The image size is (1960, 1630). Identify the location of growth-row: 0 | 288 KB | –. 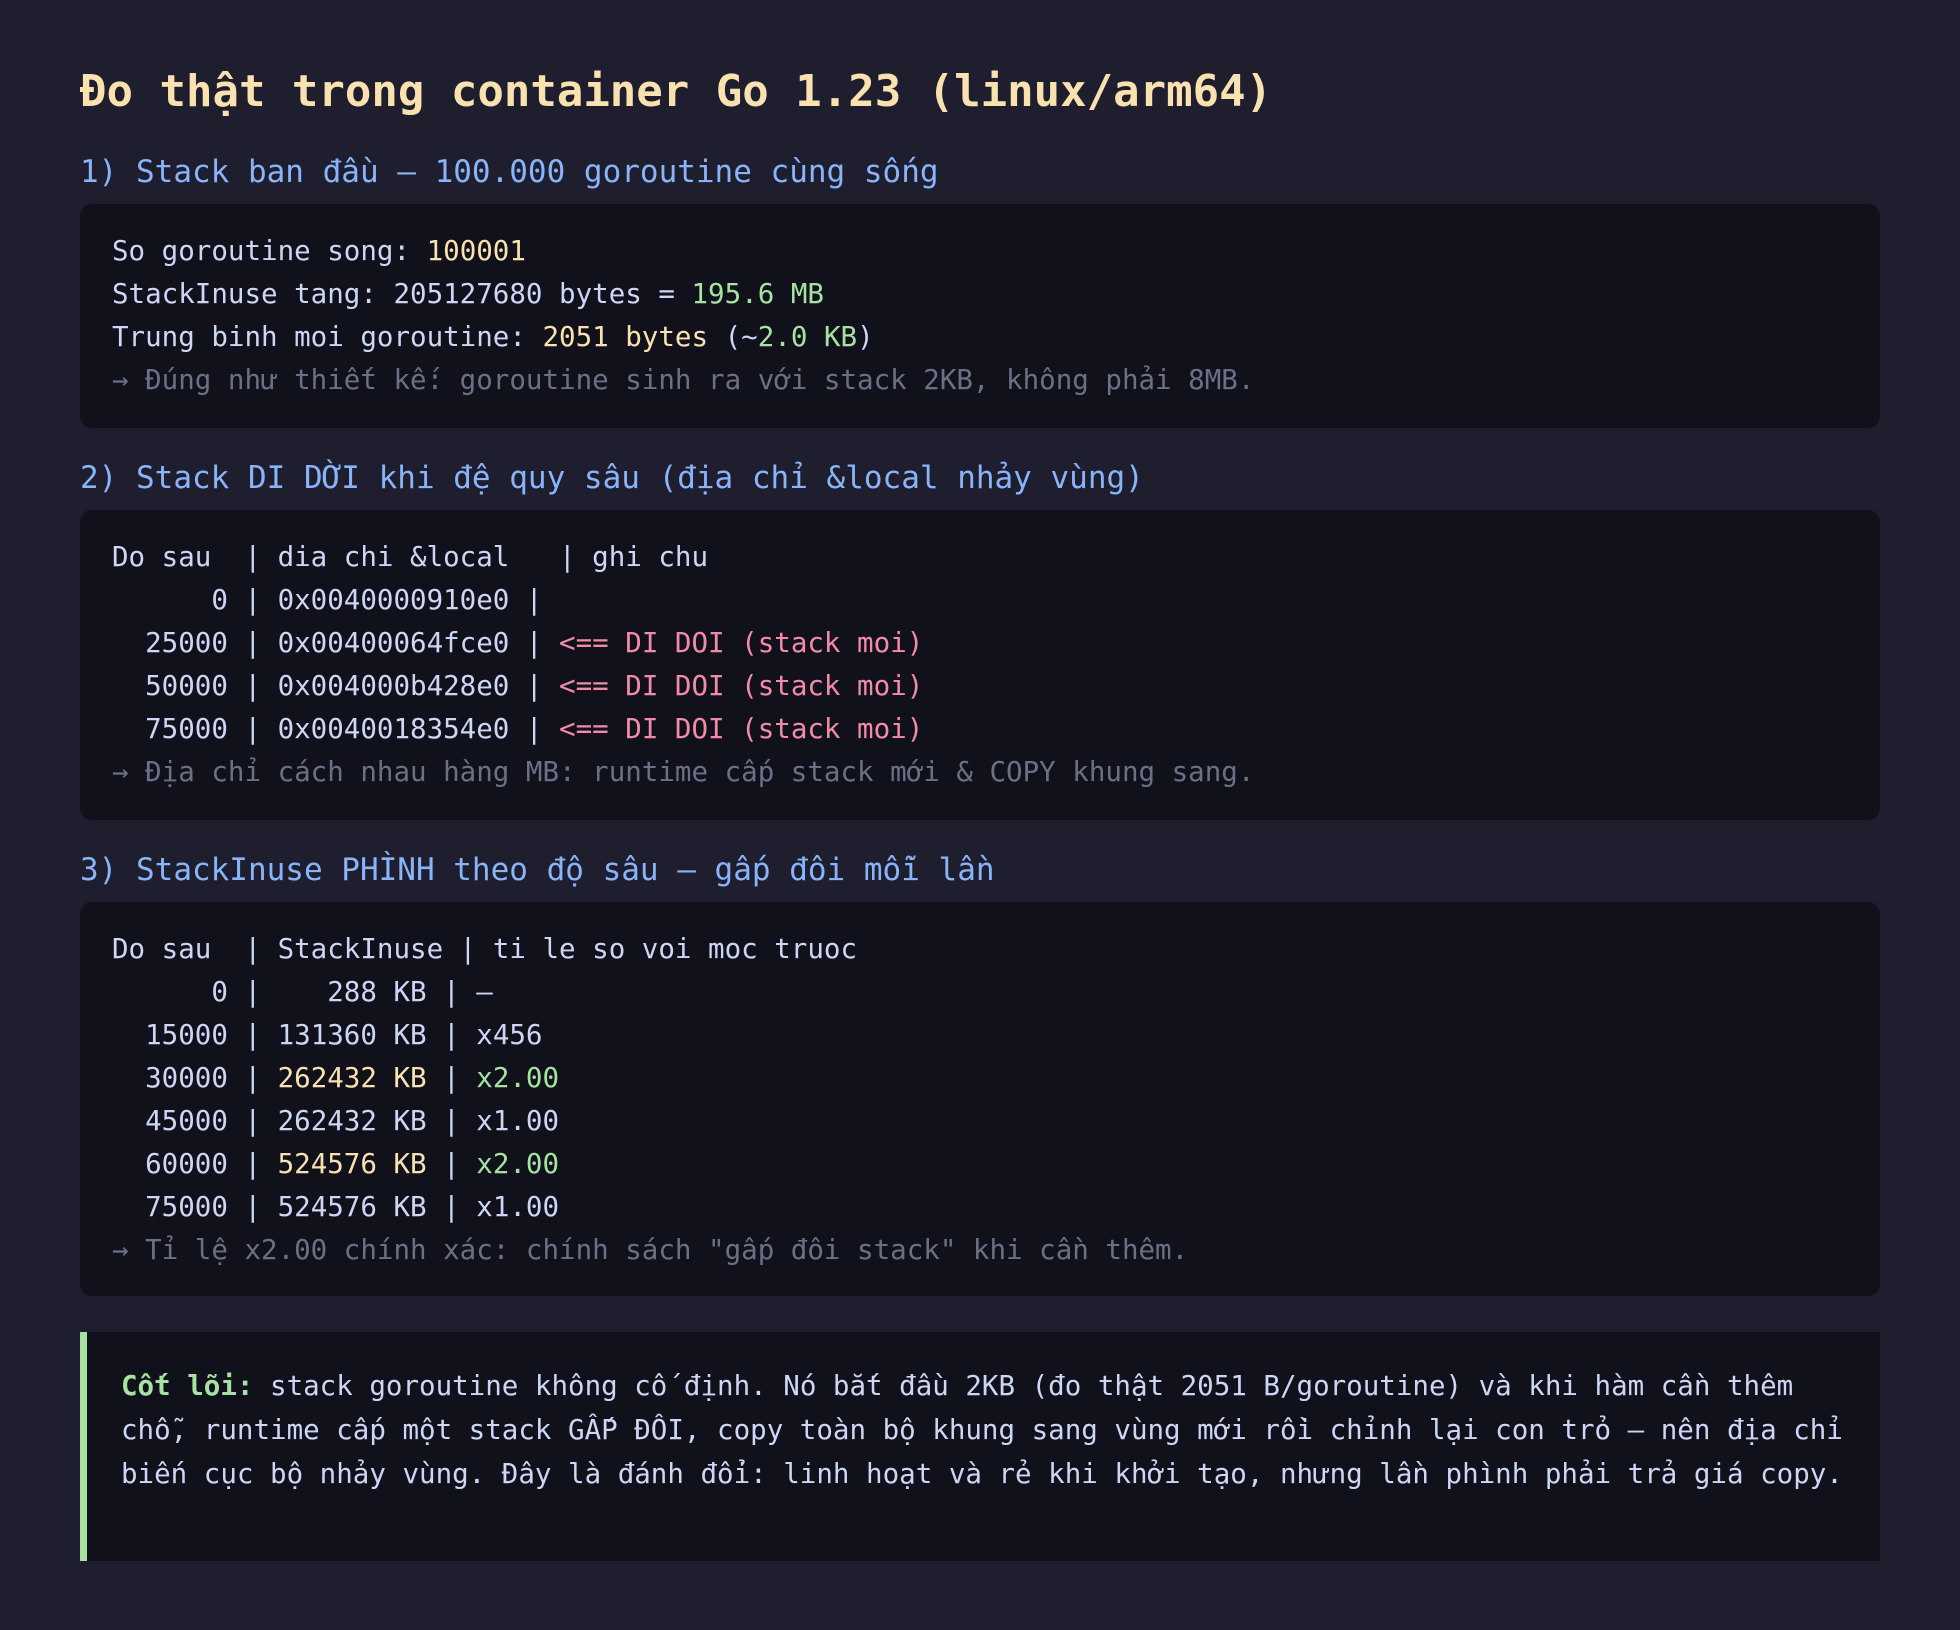
(302, 992).